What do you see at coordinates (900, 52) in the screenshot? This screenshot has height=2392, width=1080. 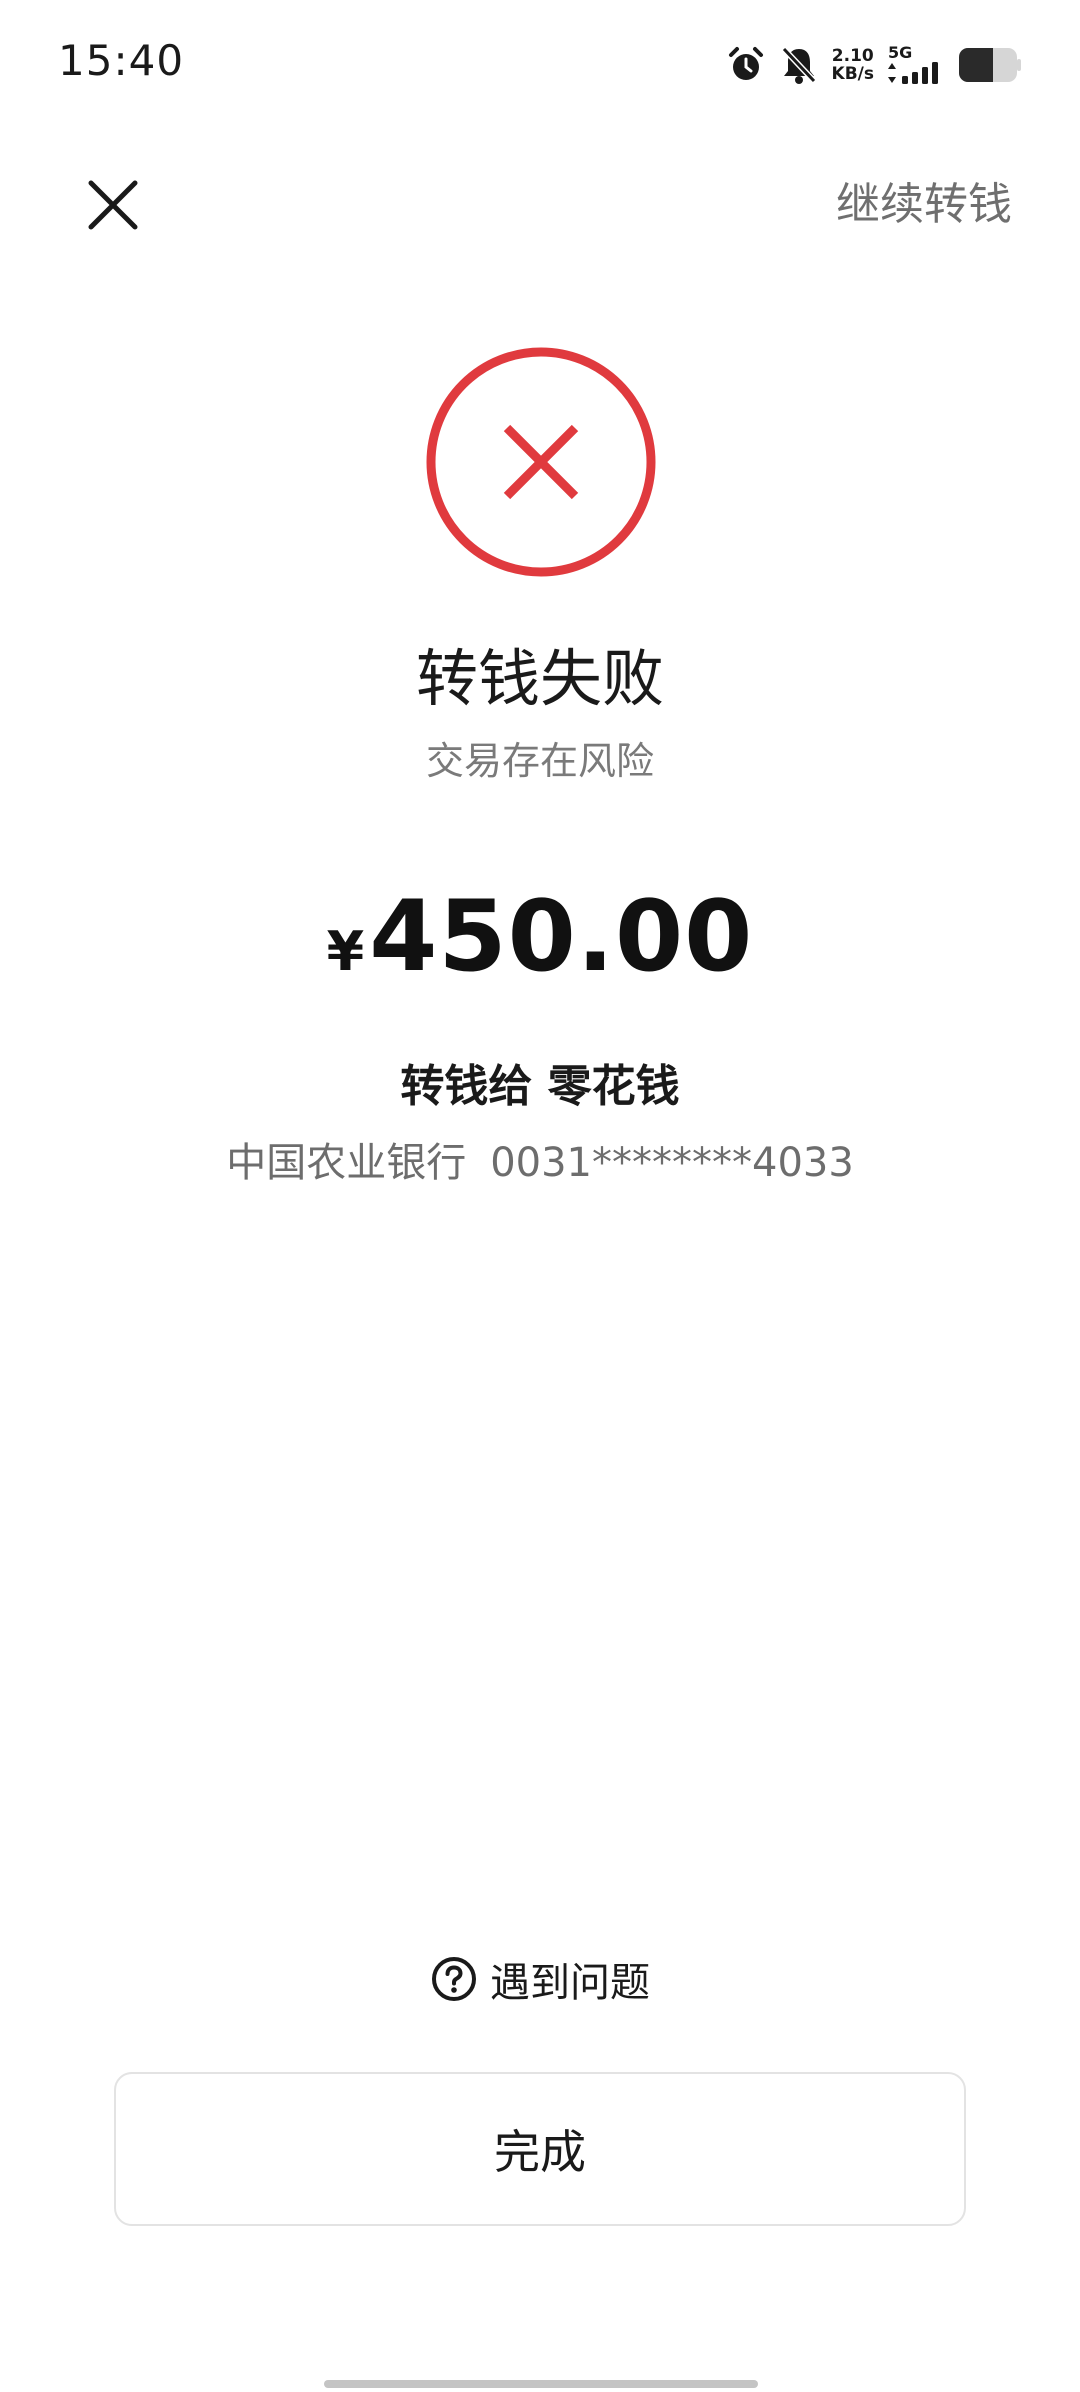 I see `network-type: 5G` at bounding box center [900, 52].